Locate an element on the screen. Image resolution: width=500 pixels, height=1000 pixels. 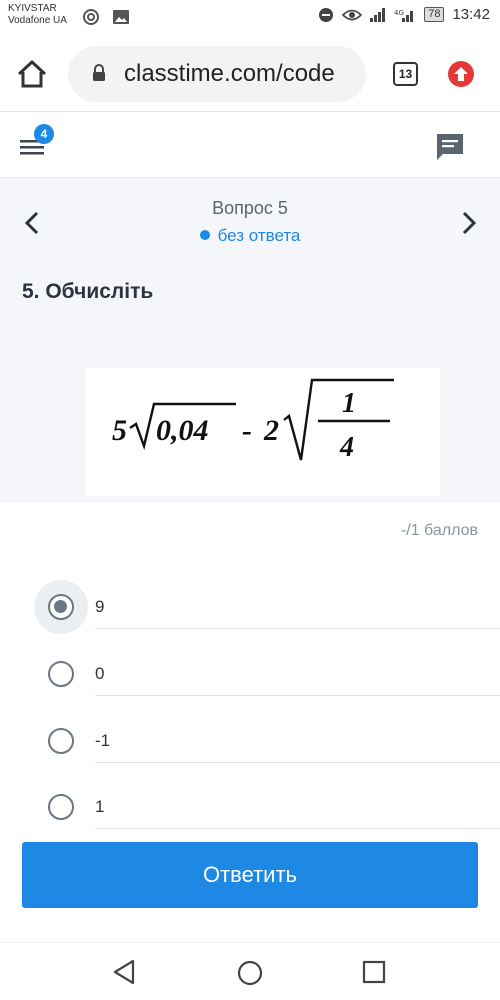
home-circle-icon is located at coordinates (250, 973).